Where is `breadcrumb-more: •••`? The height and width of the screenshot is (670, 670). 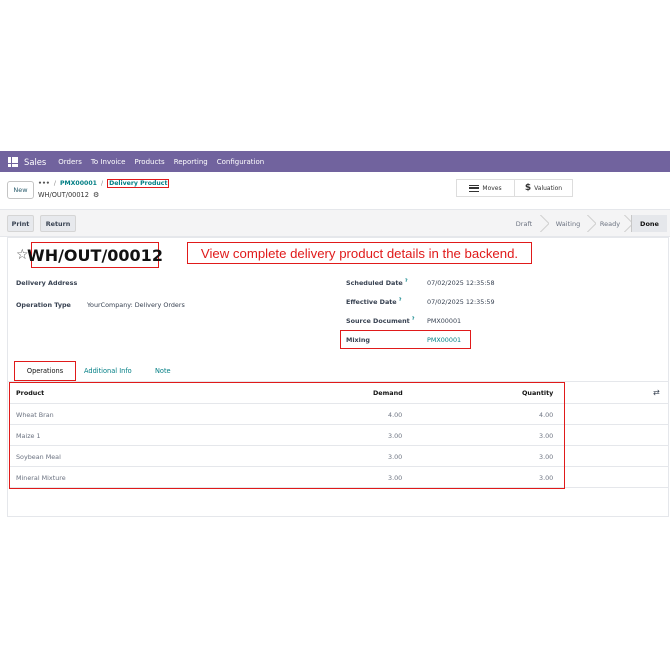 breadcrumb-more: ••• is located at coordinates (44, 183).